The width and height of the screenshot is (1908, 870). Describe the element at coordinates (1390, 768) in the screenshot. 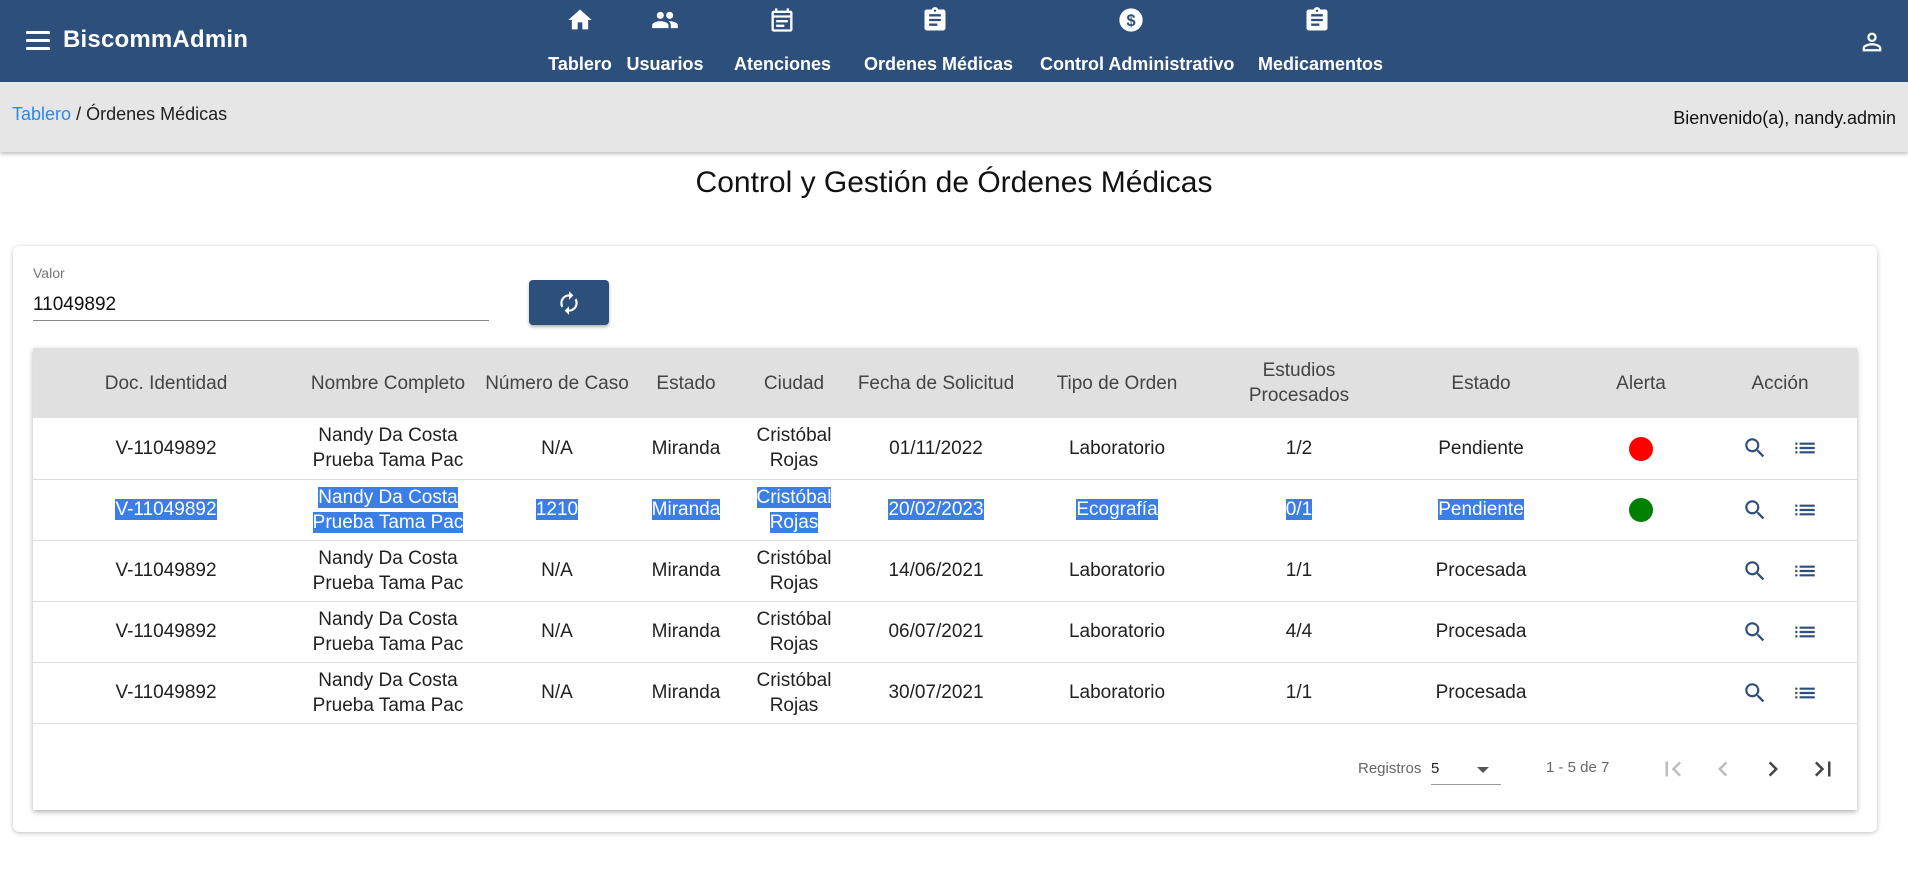

I see `paginator-label: Registros` at that location.